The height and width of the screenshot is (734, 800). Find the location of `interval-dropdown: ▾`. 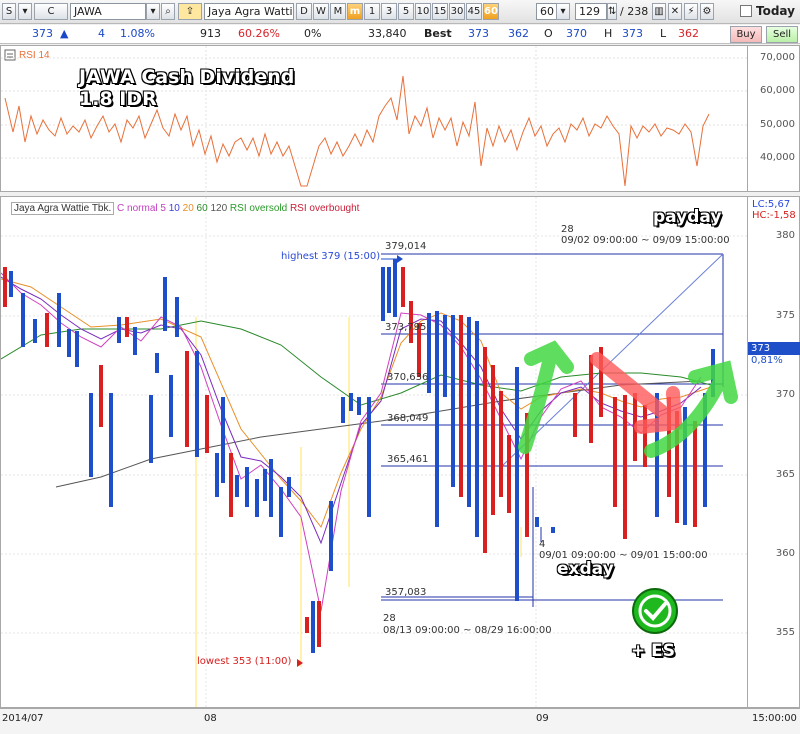

interval-dropdown: ▾ is located at coordinates (563, 11).